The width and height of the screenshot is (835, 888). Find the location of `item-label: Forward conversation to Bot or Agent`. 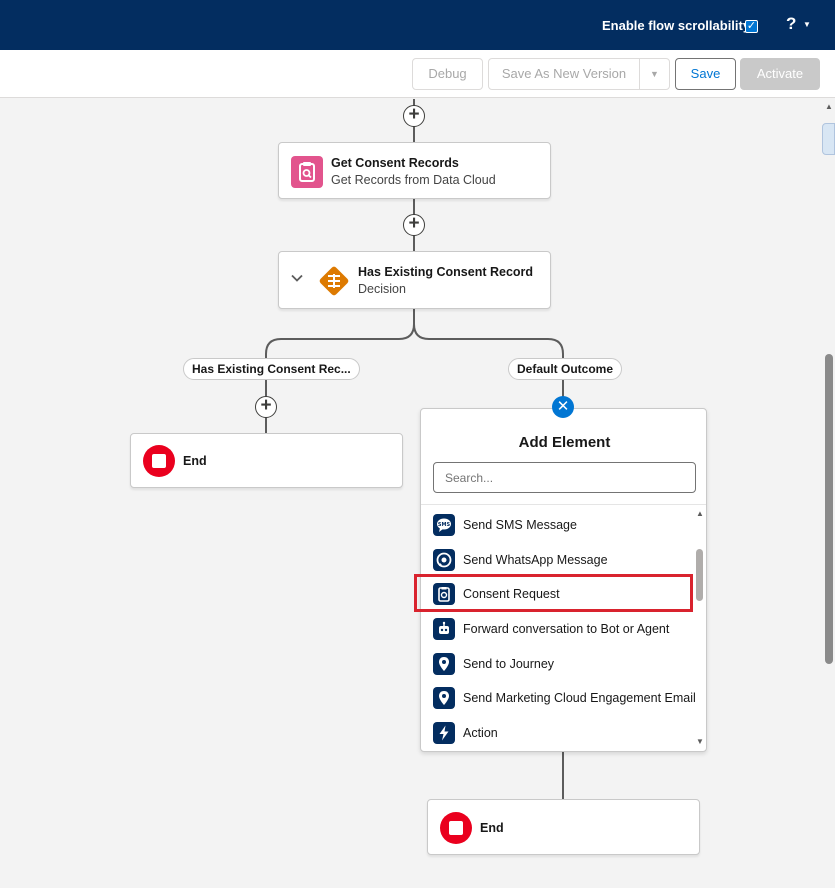

item-label: Forward conversation to Bot or Agent is located at coordinates (566, 629).